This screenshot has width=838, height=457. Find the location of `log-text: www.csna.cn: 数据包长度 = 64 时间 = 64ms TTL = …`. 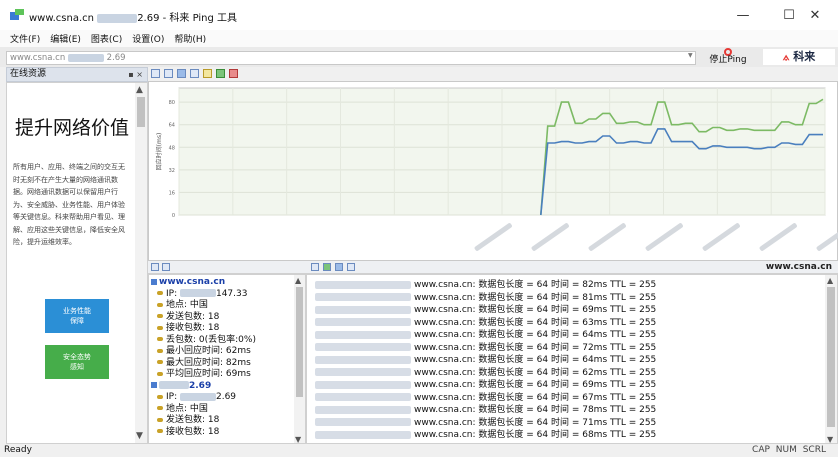

log-text: www.csna.cn: 数据包长度 = 64 时间 = 64ms TTL = … is located at coordinates (535, 360).